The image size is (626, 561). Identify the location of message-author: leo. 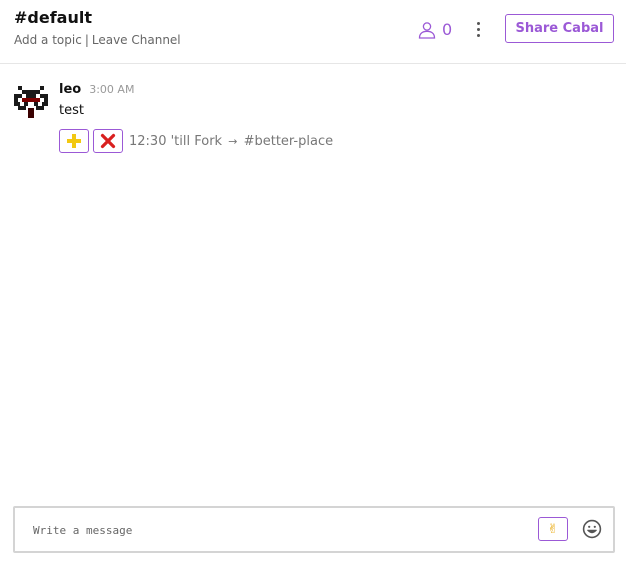
(70, 89).